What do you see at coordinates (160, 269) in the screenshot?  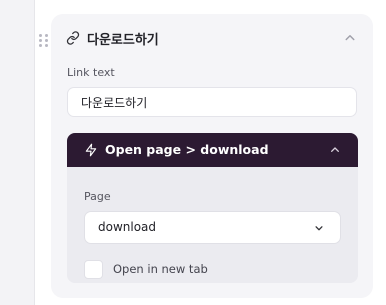 I see `open-in-new-tab-label: Open in new tab` at bounding box center [160, 269].